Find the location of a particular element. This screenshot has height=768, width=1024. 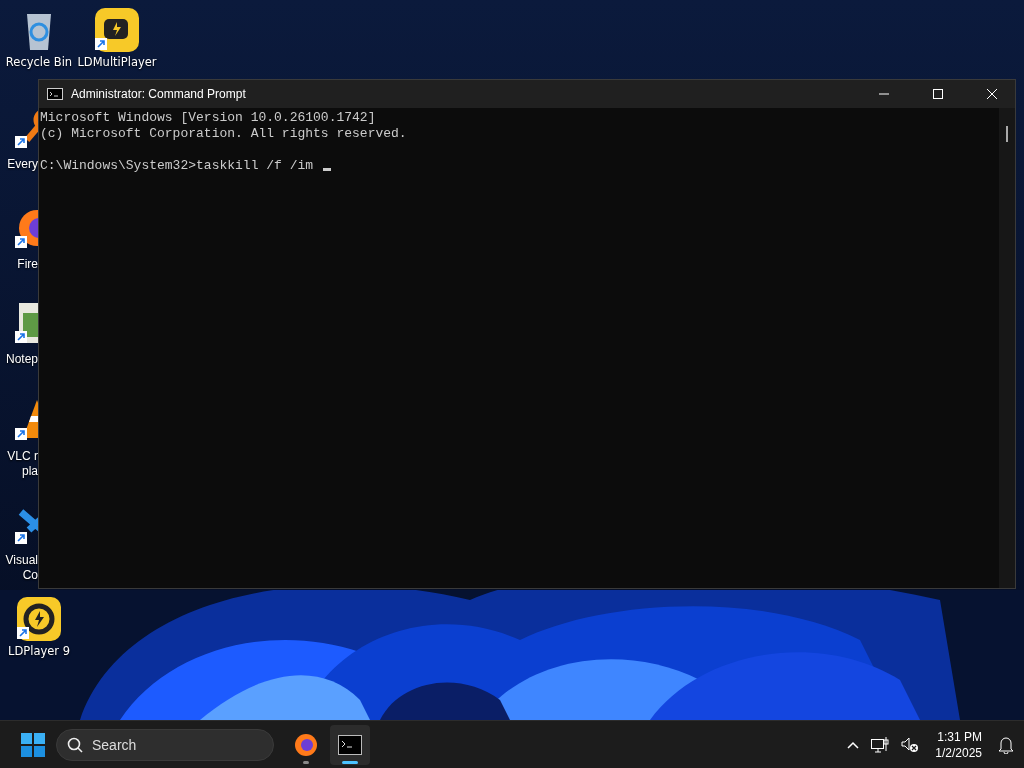

command-line: C:\Windows\System32>taskkill /f /im is located at coordinates (177, 166).